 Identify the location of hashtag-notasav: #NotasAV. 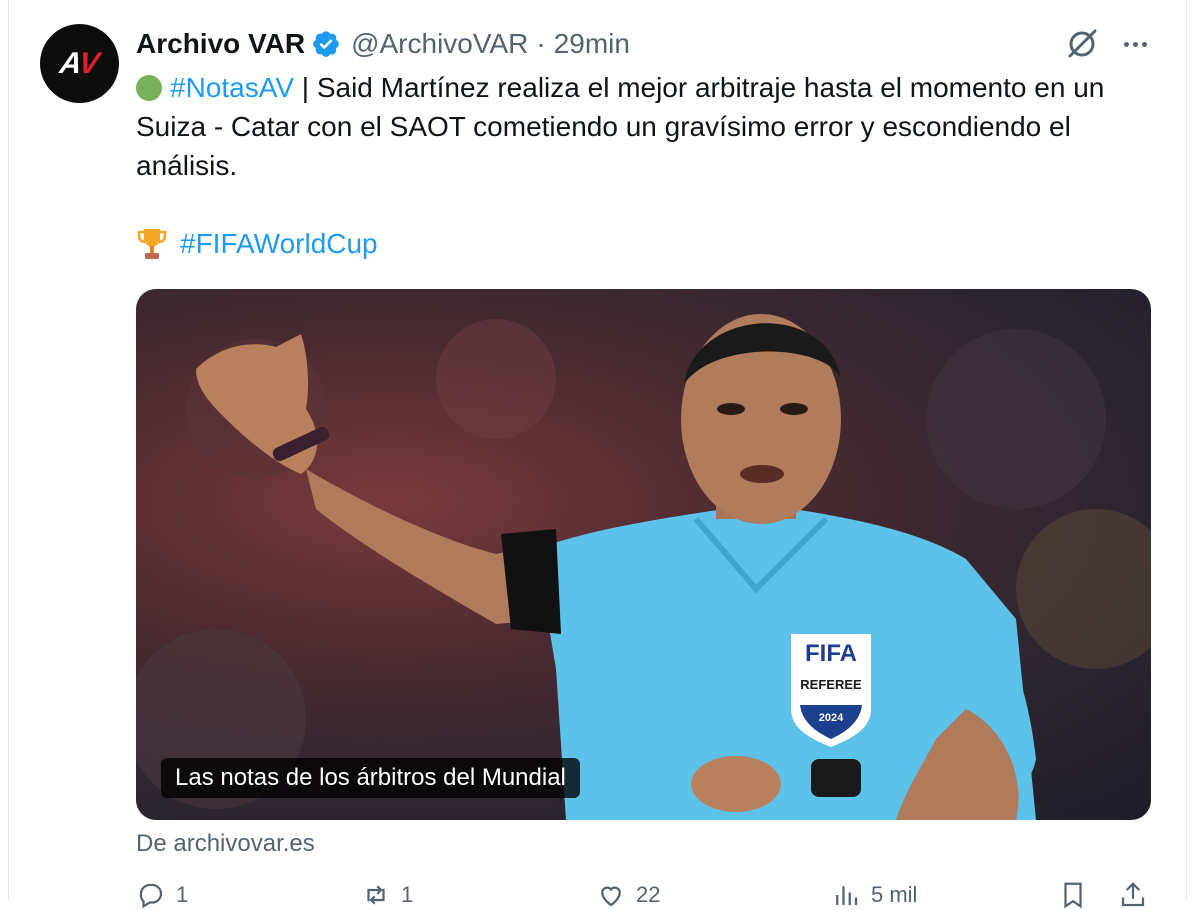
(232, 87).